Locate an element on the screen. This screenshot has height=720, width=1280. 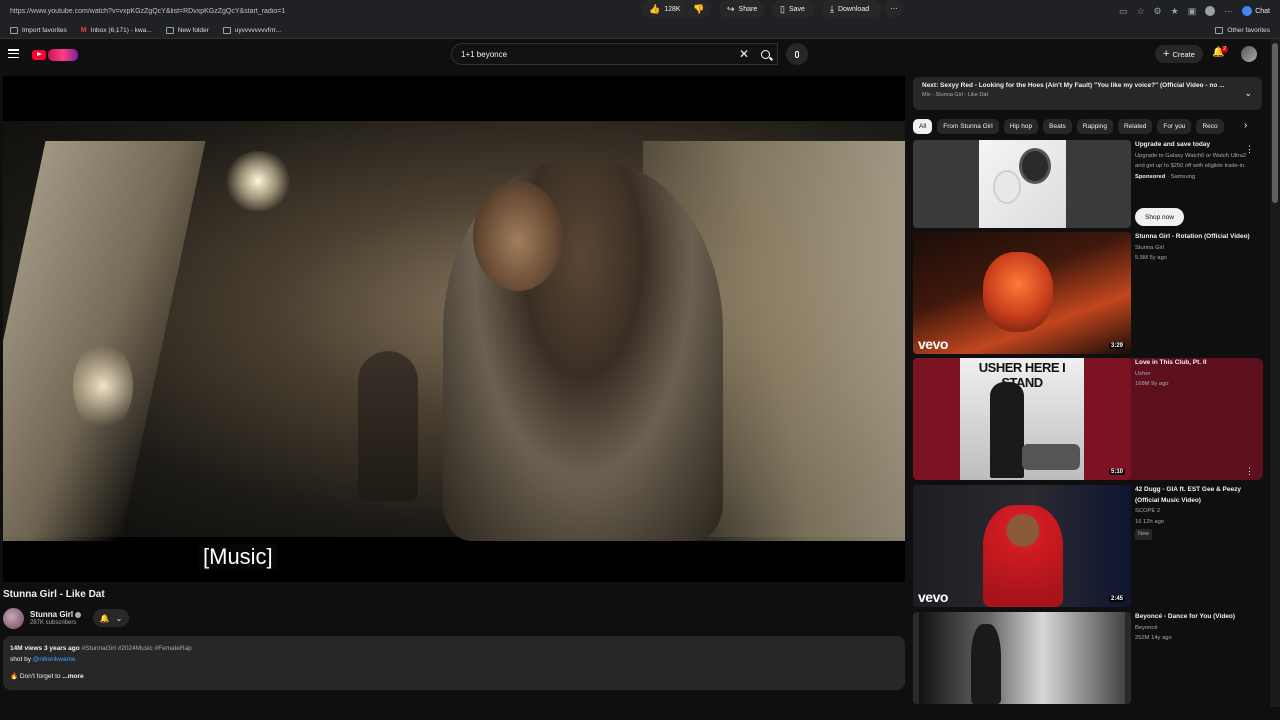
favorites-icon: ★ is located at coordinates (1175, 11).